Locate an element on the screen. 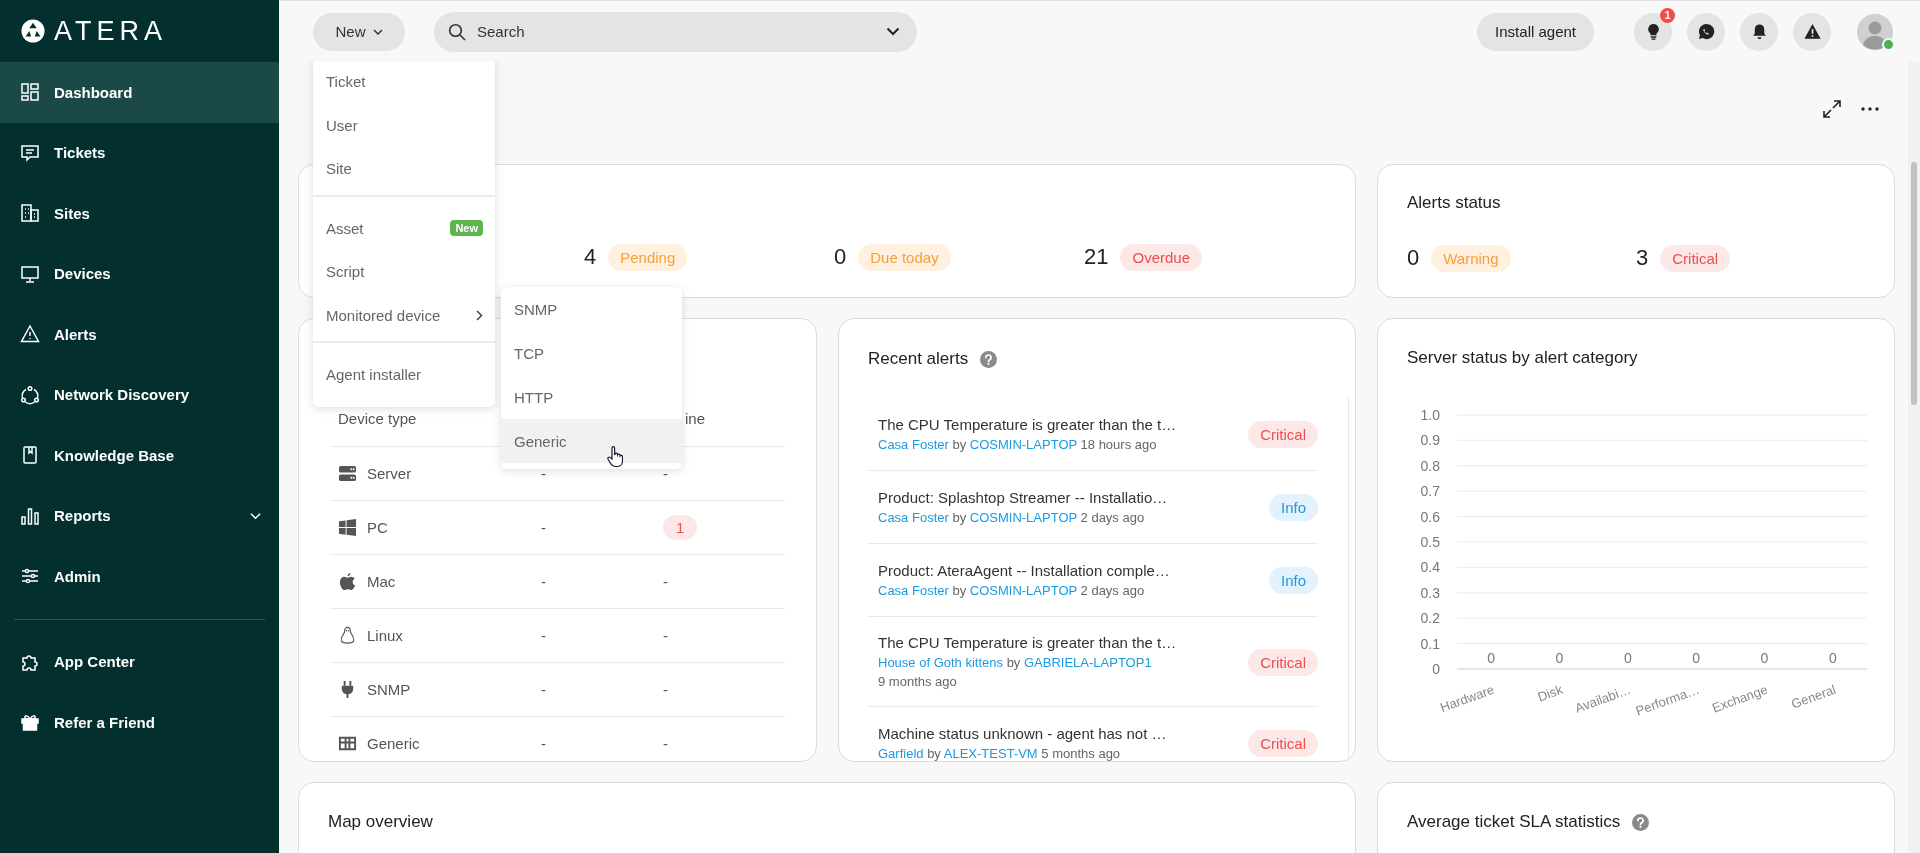 Image resolution: width=1920 pixels, height=853 pixels. gift-icon is located at coordinates (30, 722).